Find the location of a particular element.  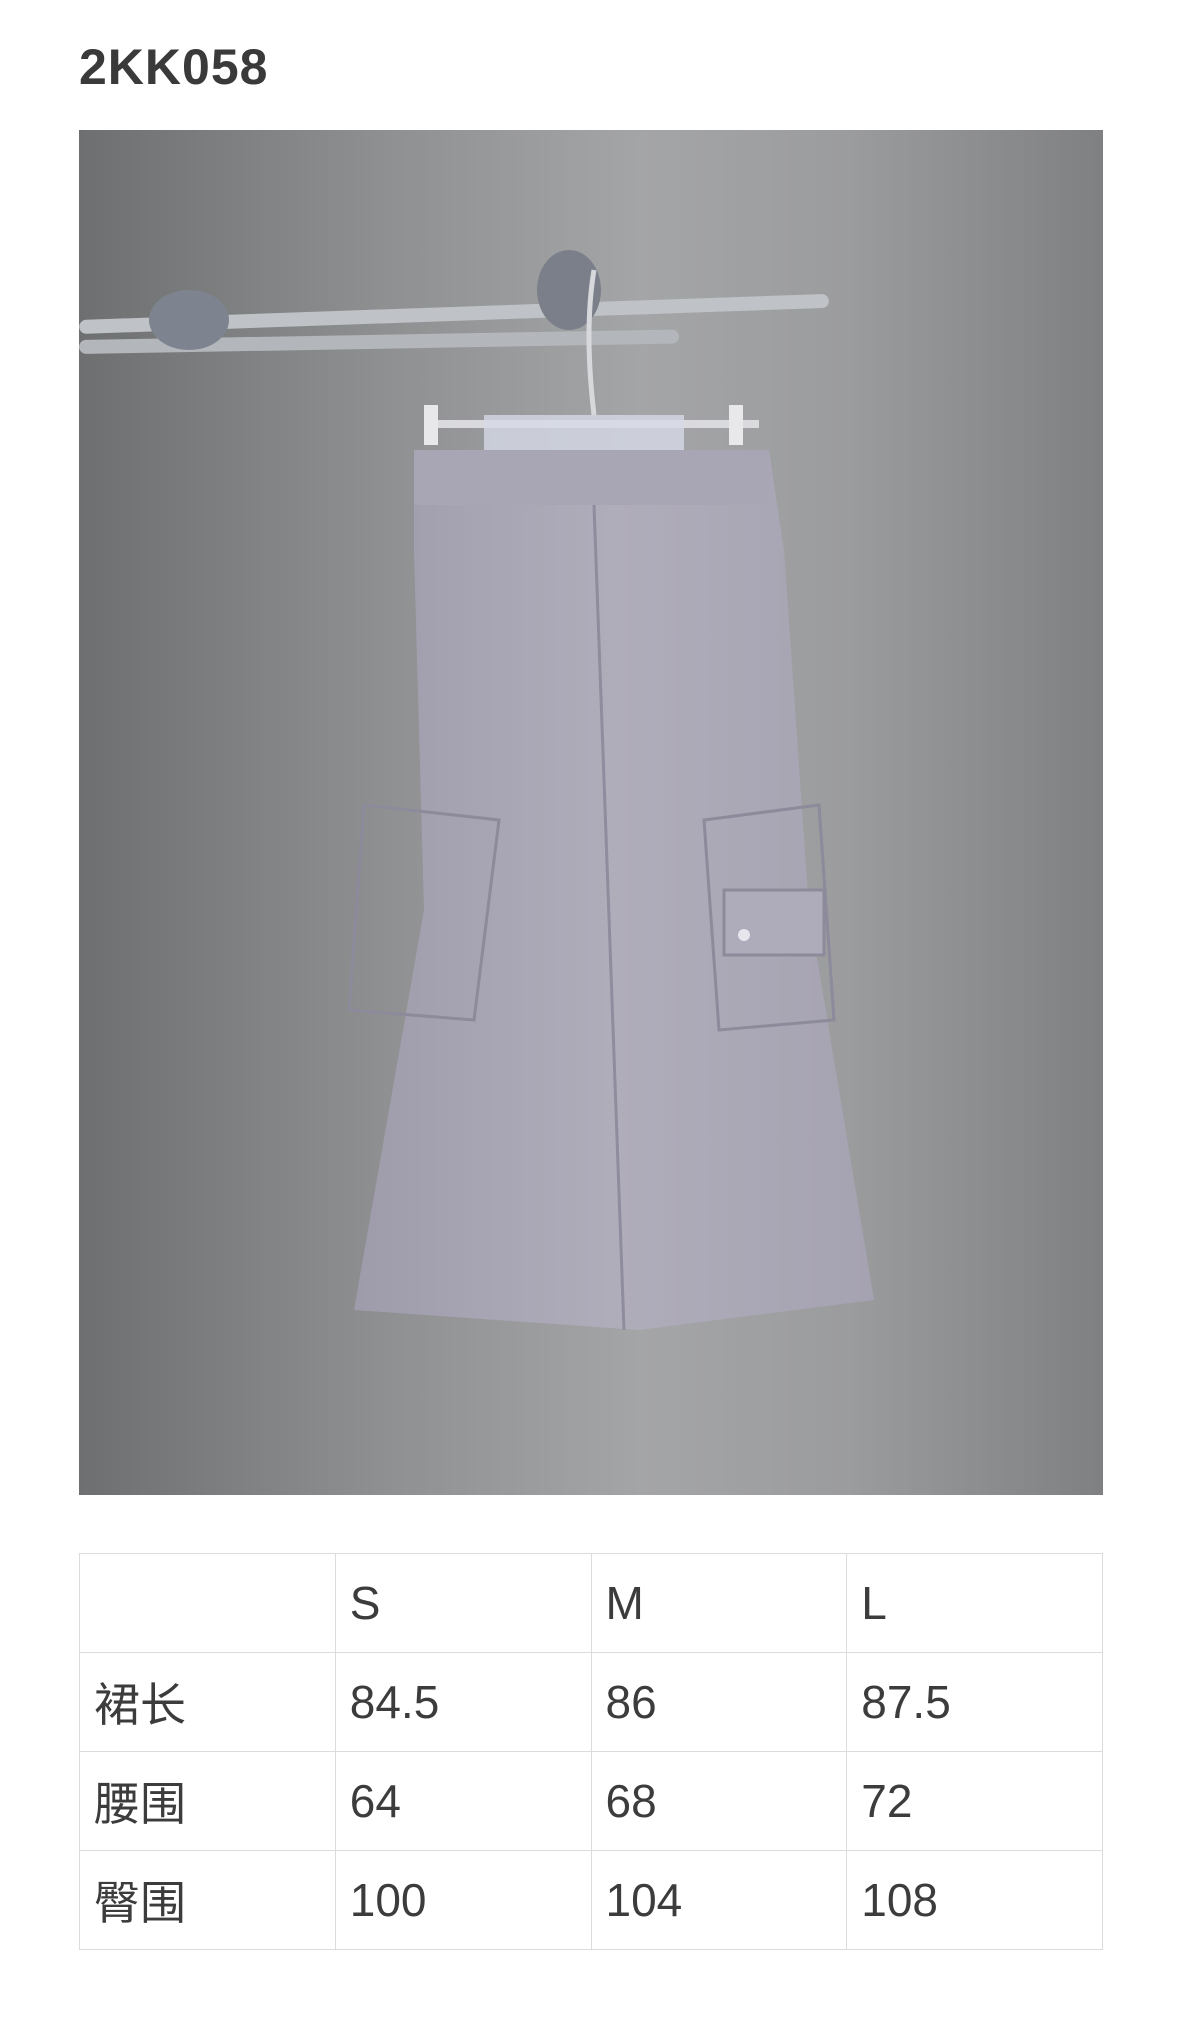

table-row: 裙长 84.5 86 87.5 is located at coordinates (591, 1702).